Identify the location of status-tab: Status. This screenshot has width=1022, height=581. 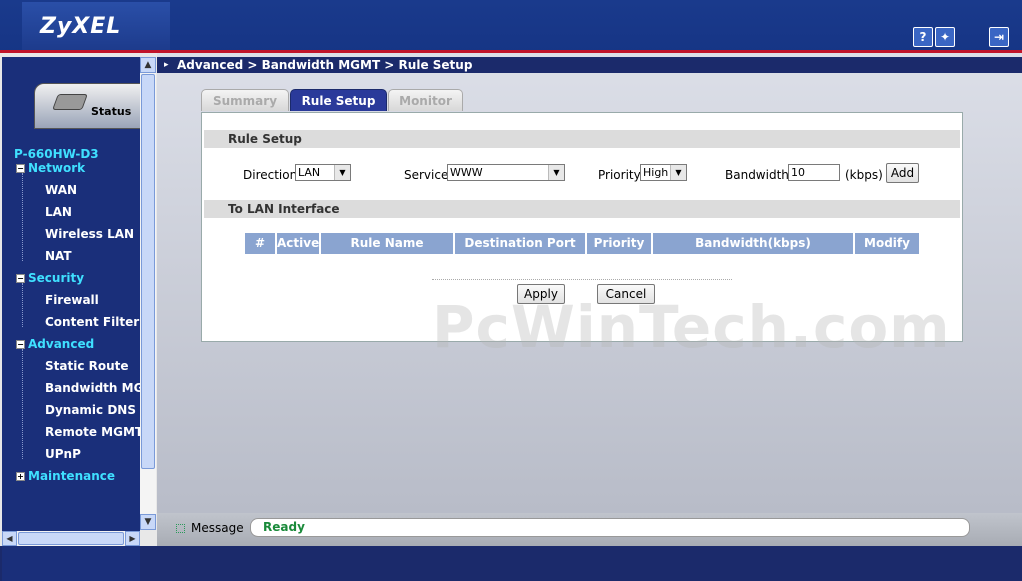
(88, 106).